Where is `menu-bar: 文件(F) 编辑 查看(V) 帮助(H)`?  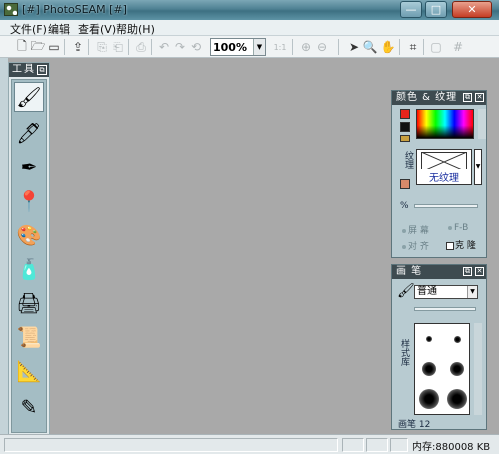 menu-bar: 文件(F) 编辑 查看(V) 帮助(H) is located at coordinates (249, 28).